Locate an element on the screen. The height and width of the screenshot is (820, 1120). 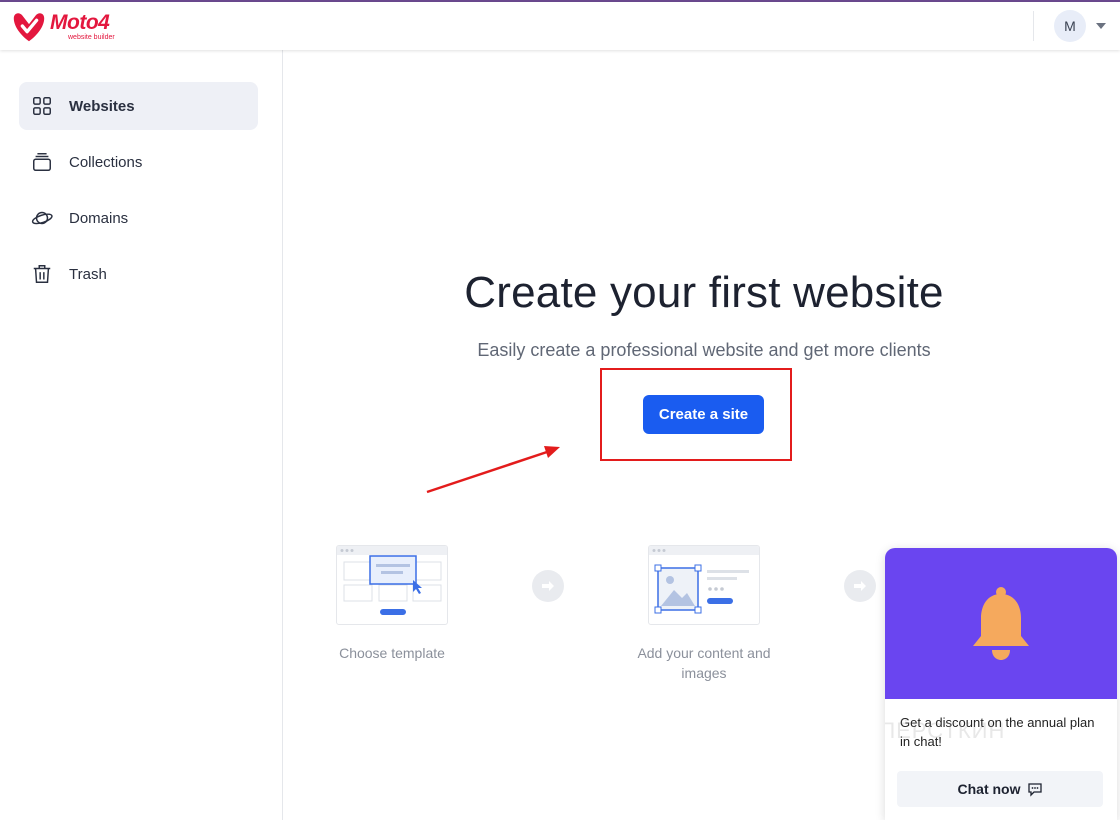
logo-name: Moto4 is located at coordinates (80, 22).